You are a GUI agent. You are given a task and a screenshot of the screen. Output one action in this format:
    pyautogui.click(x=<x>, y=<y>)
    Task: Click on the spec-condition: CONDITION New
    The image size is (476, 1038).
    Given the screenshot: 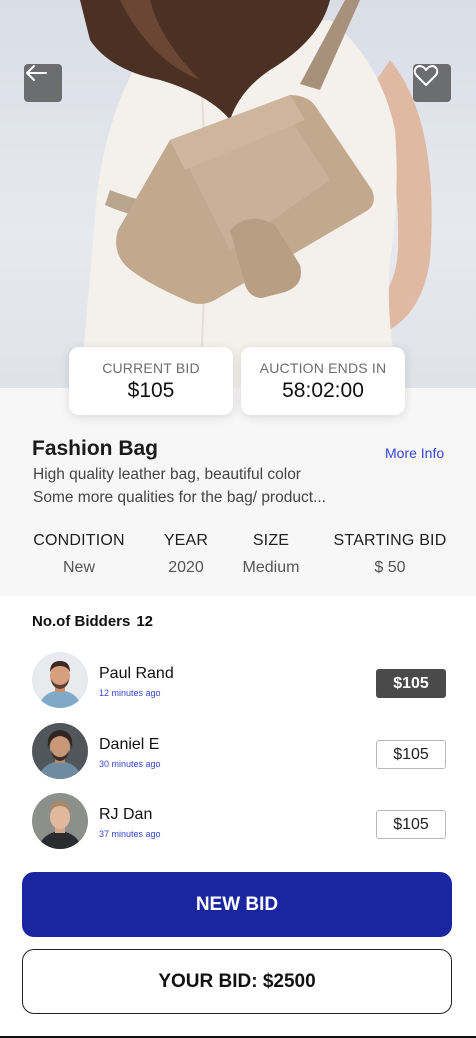 What is the action you would take?
    pyautogui.click(x=79, y=554)
    